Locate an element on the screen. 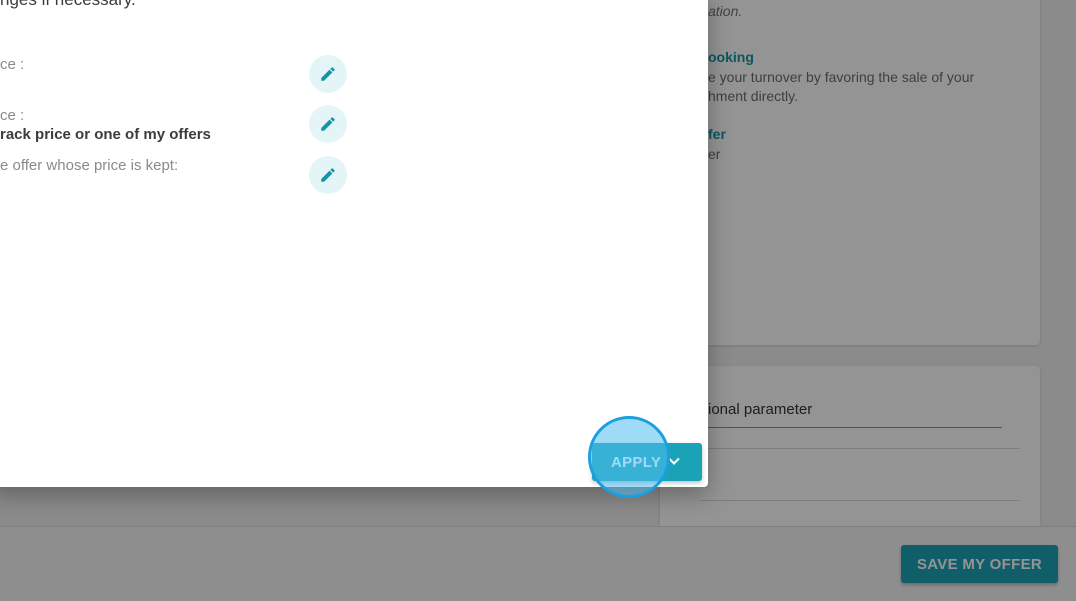  apply-button: APPLY is located at coordinates (647, 462).